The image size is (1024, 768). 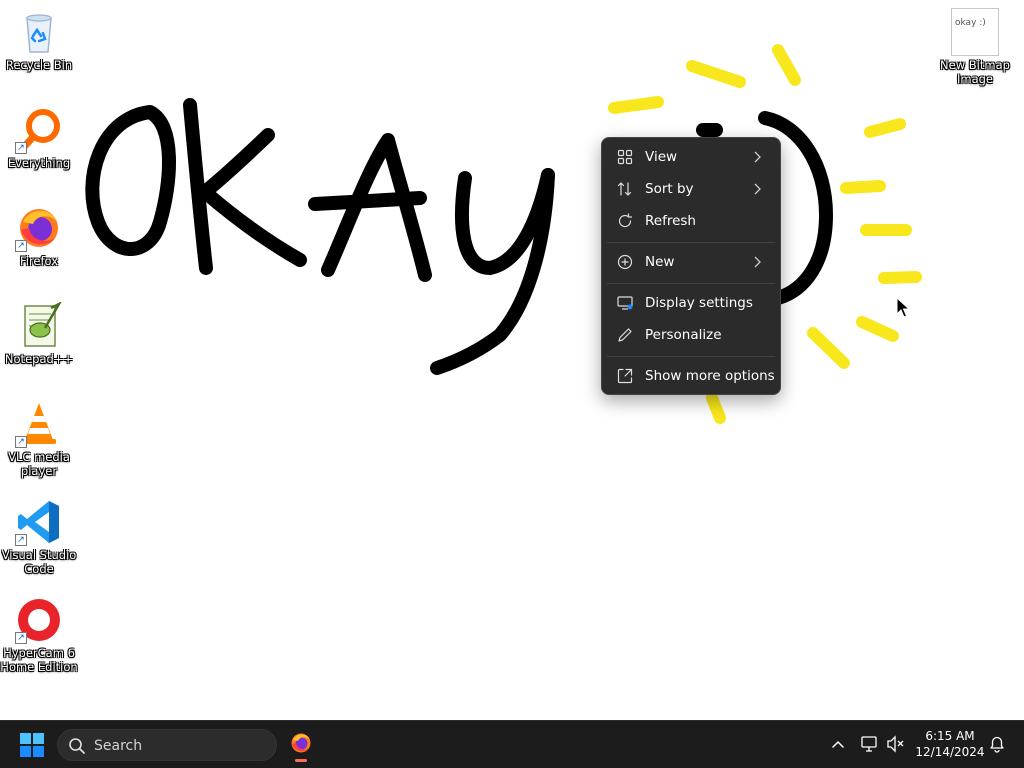 I want to click on menu-item-display-settings: Display settings, so click(x=691, y=303).